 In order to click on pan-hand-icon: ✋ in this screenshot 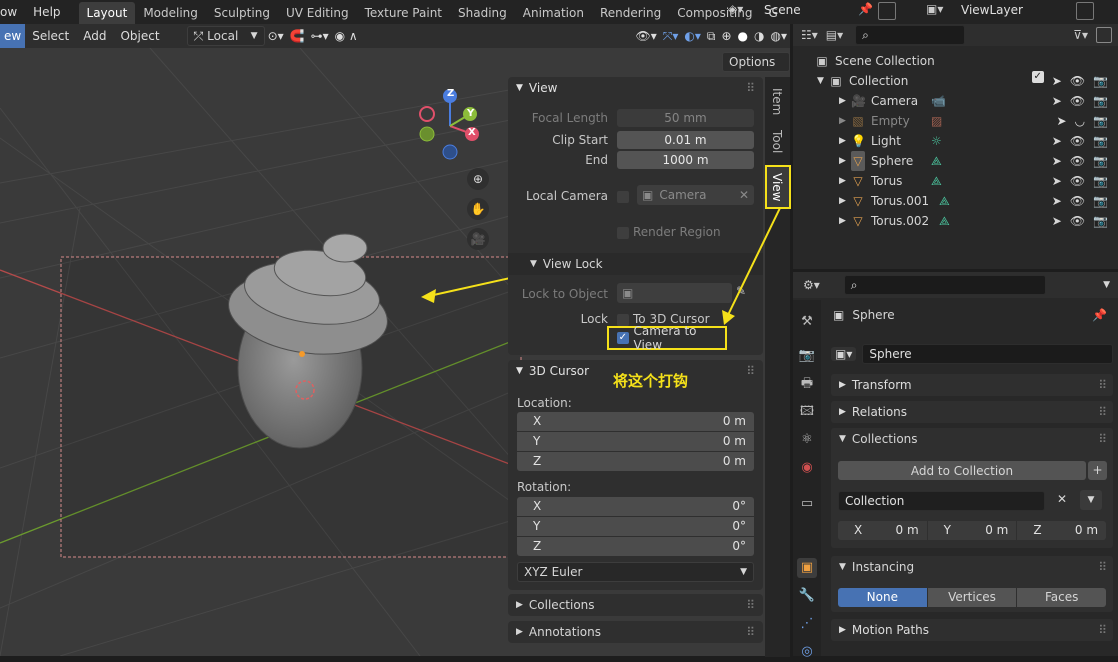, I will do `click(478, 209)`.